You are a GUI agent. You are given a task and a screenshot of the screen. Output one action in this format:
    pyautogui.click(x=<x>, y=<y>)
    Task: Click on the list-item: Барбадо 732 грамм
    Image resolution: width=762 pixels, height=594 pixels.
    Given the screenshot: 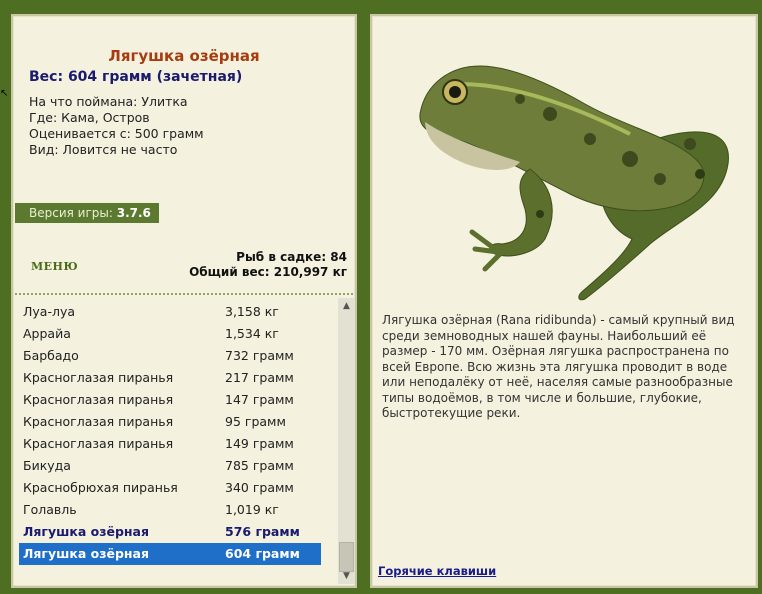 What is the action you would take?
    pyautogui.click(x=170, y=356)
    